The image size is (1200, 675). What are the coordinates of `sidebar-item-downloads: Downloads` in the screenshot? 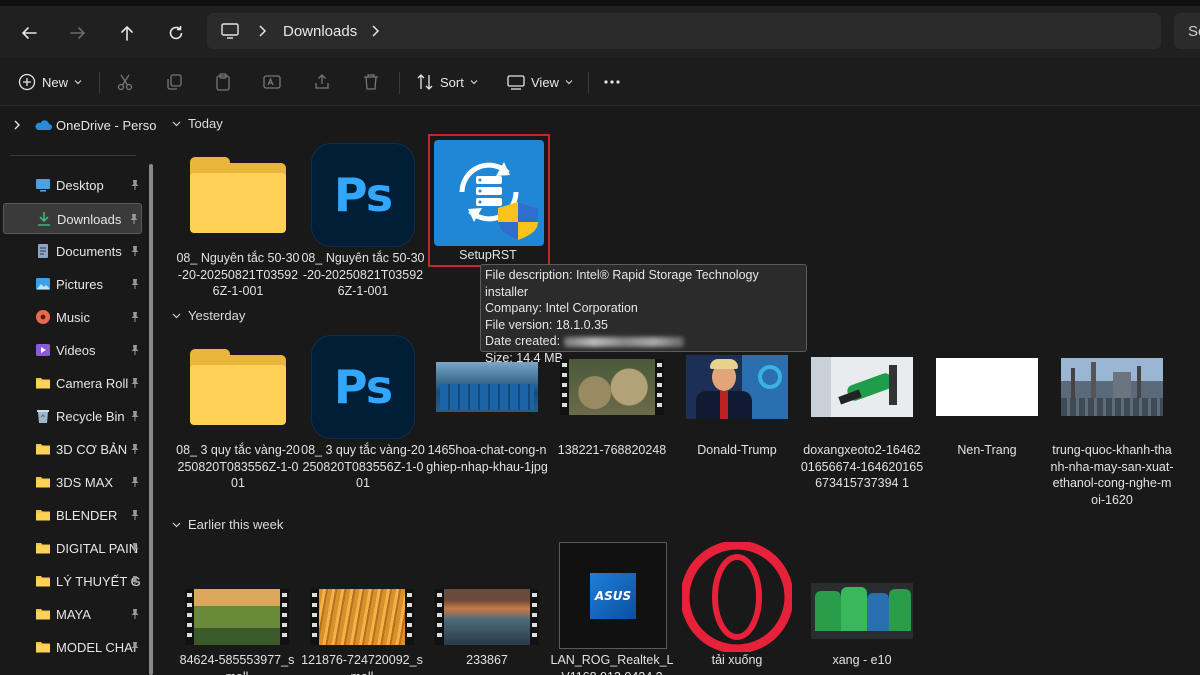 It's located at (72, 218).